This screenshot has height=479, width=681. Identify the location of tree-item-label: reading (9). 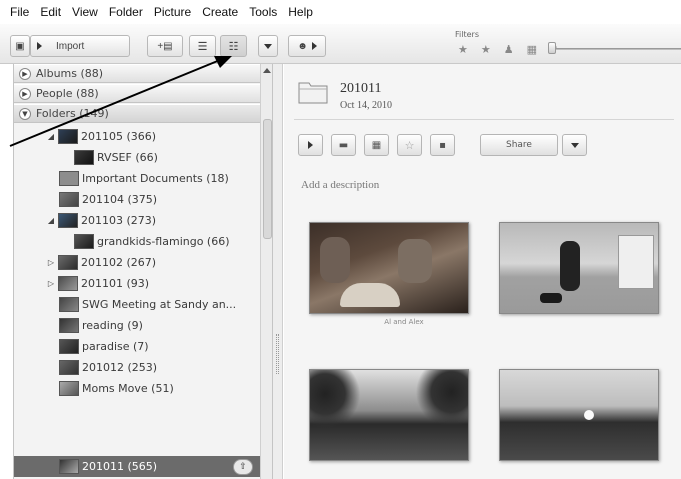
(112, 325).